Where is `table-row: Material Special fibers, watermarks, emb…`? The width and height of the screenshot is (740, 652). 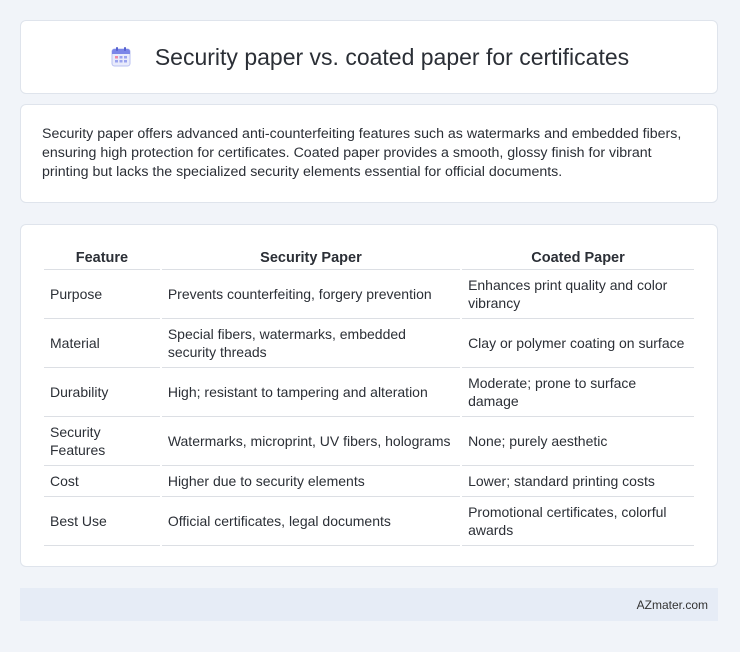
table-row: Material Special fibers, watermarks, emb… is located at coordinates (369, 343).